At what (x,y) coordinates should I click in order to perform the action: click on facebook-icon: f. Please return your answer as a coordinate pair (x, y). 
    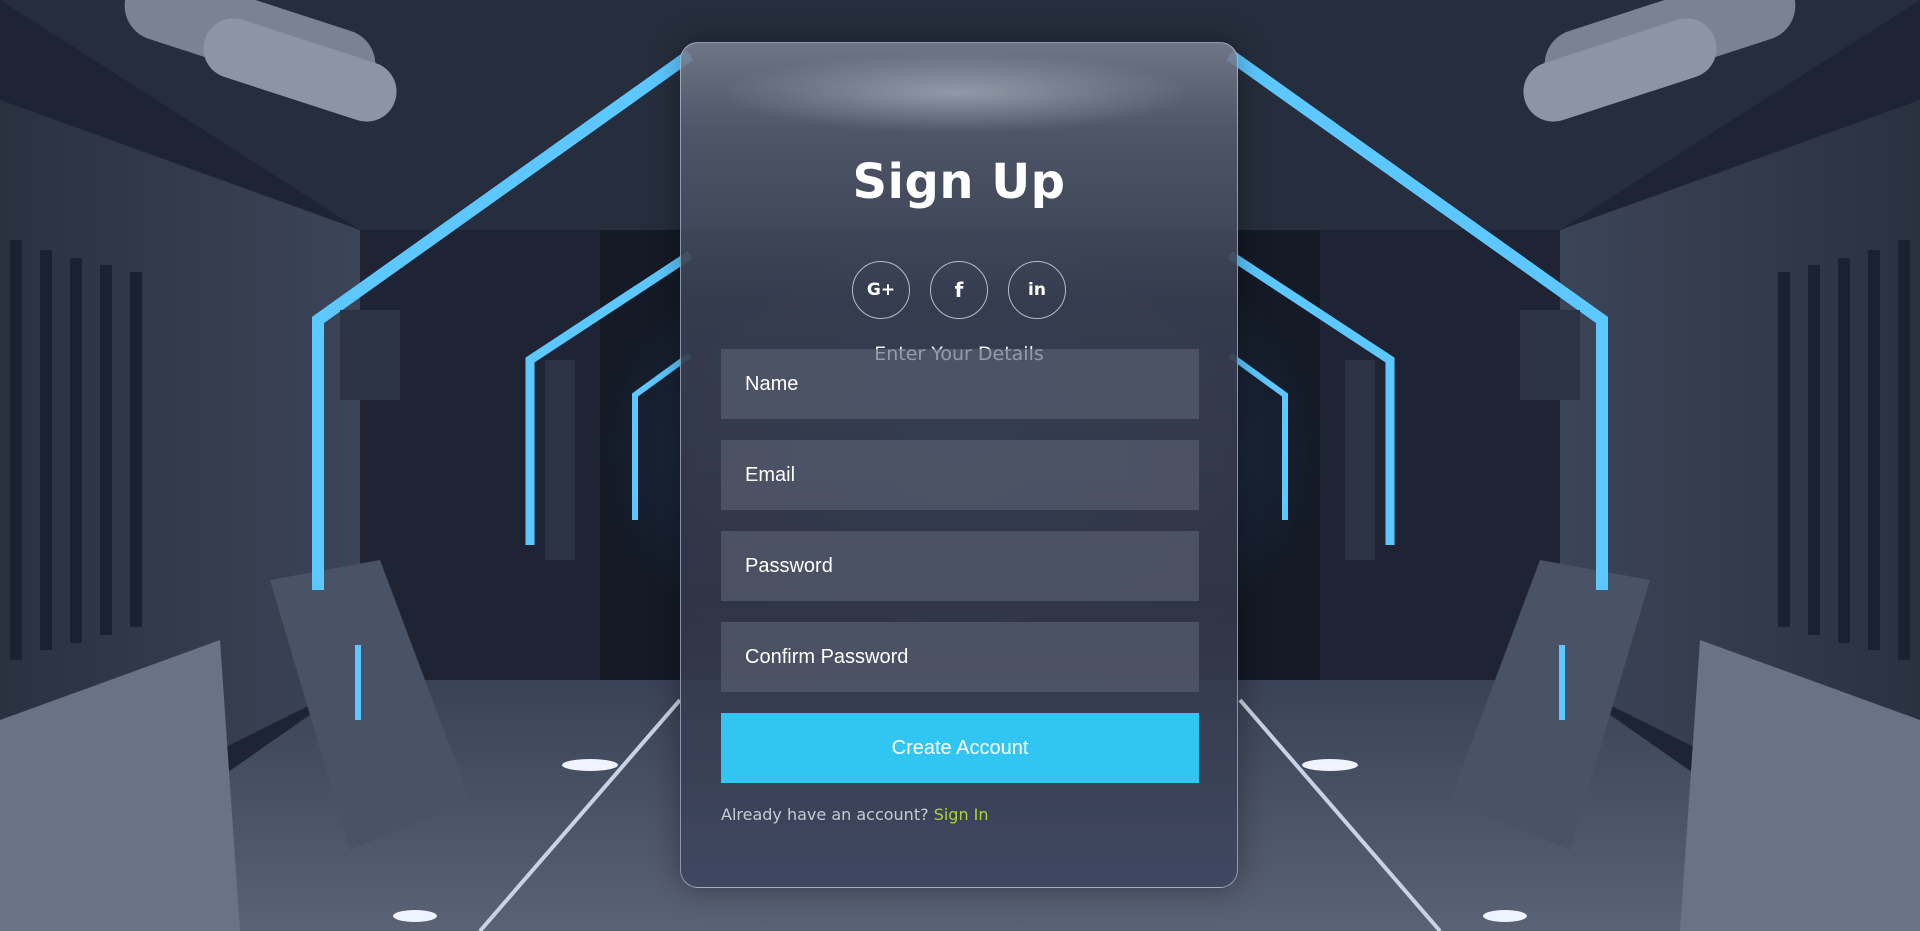
    Looking at the image, I should click on (959, 290).